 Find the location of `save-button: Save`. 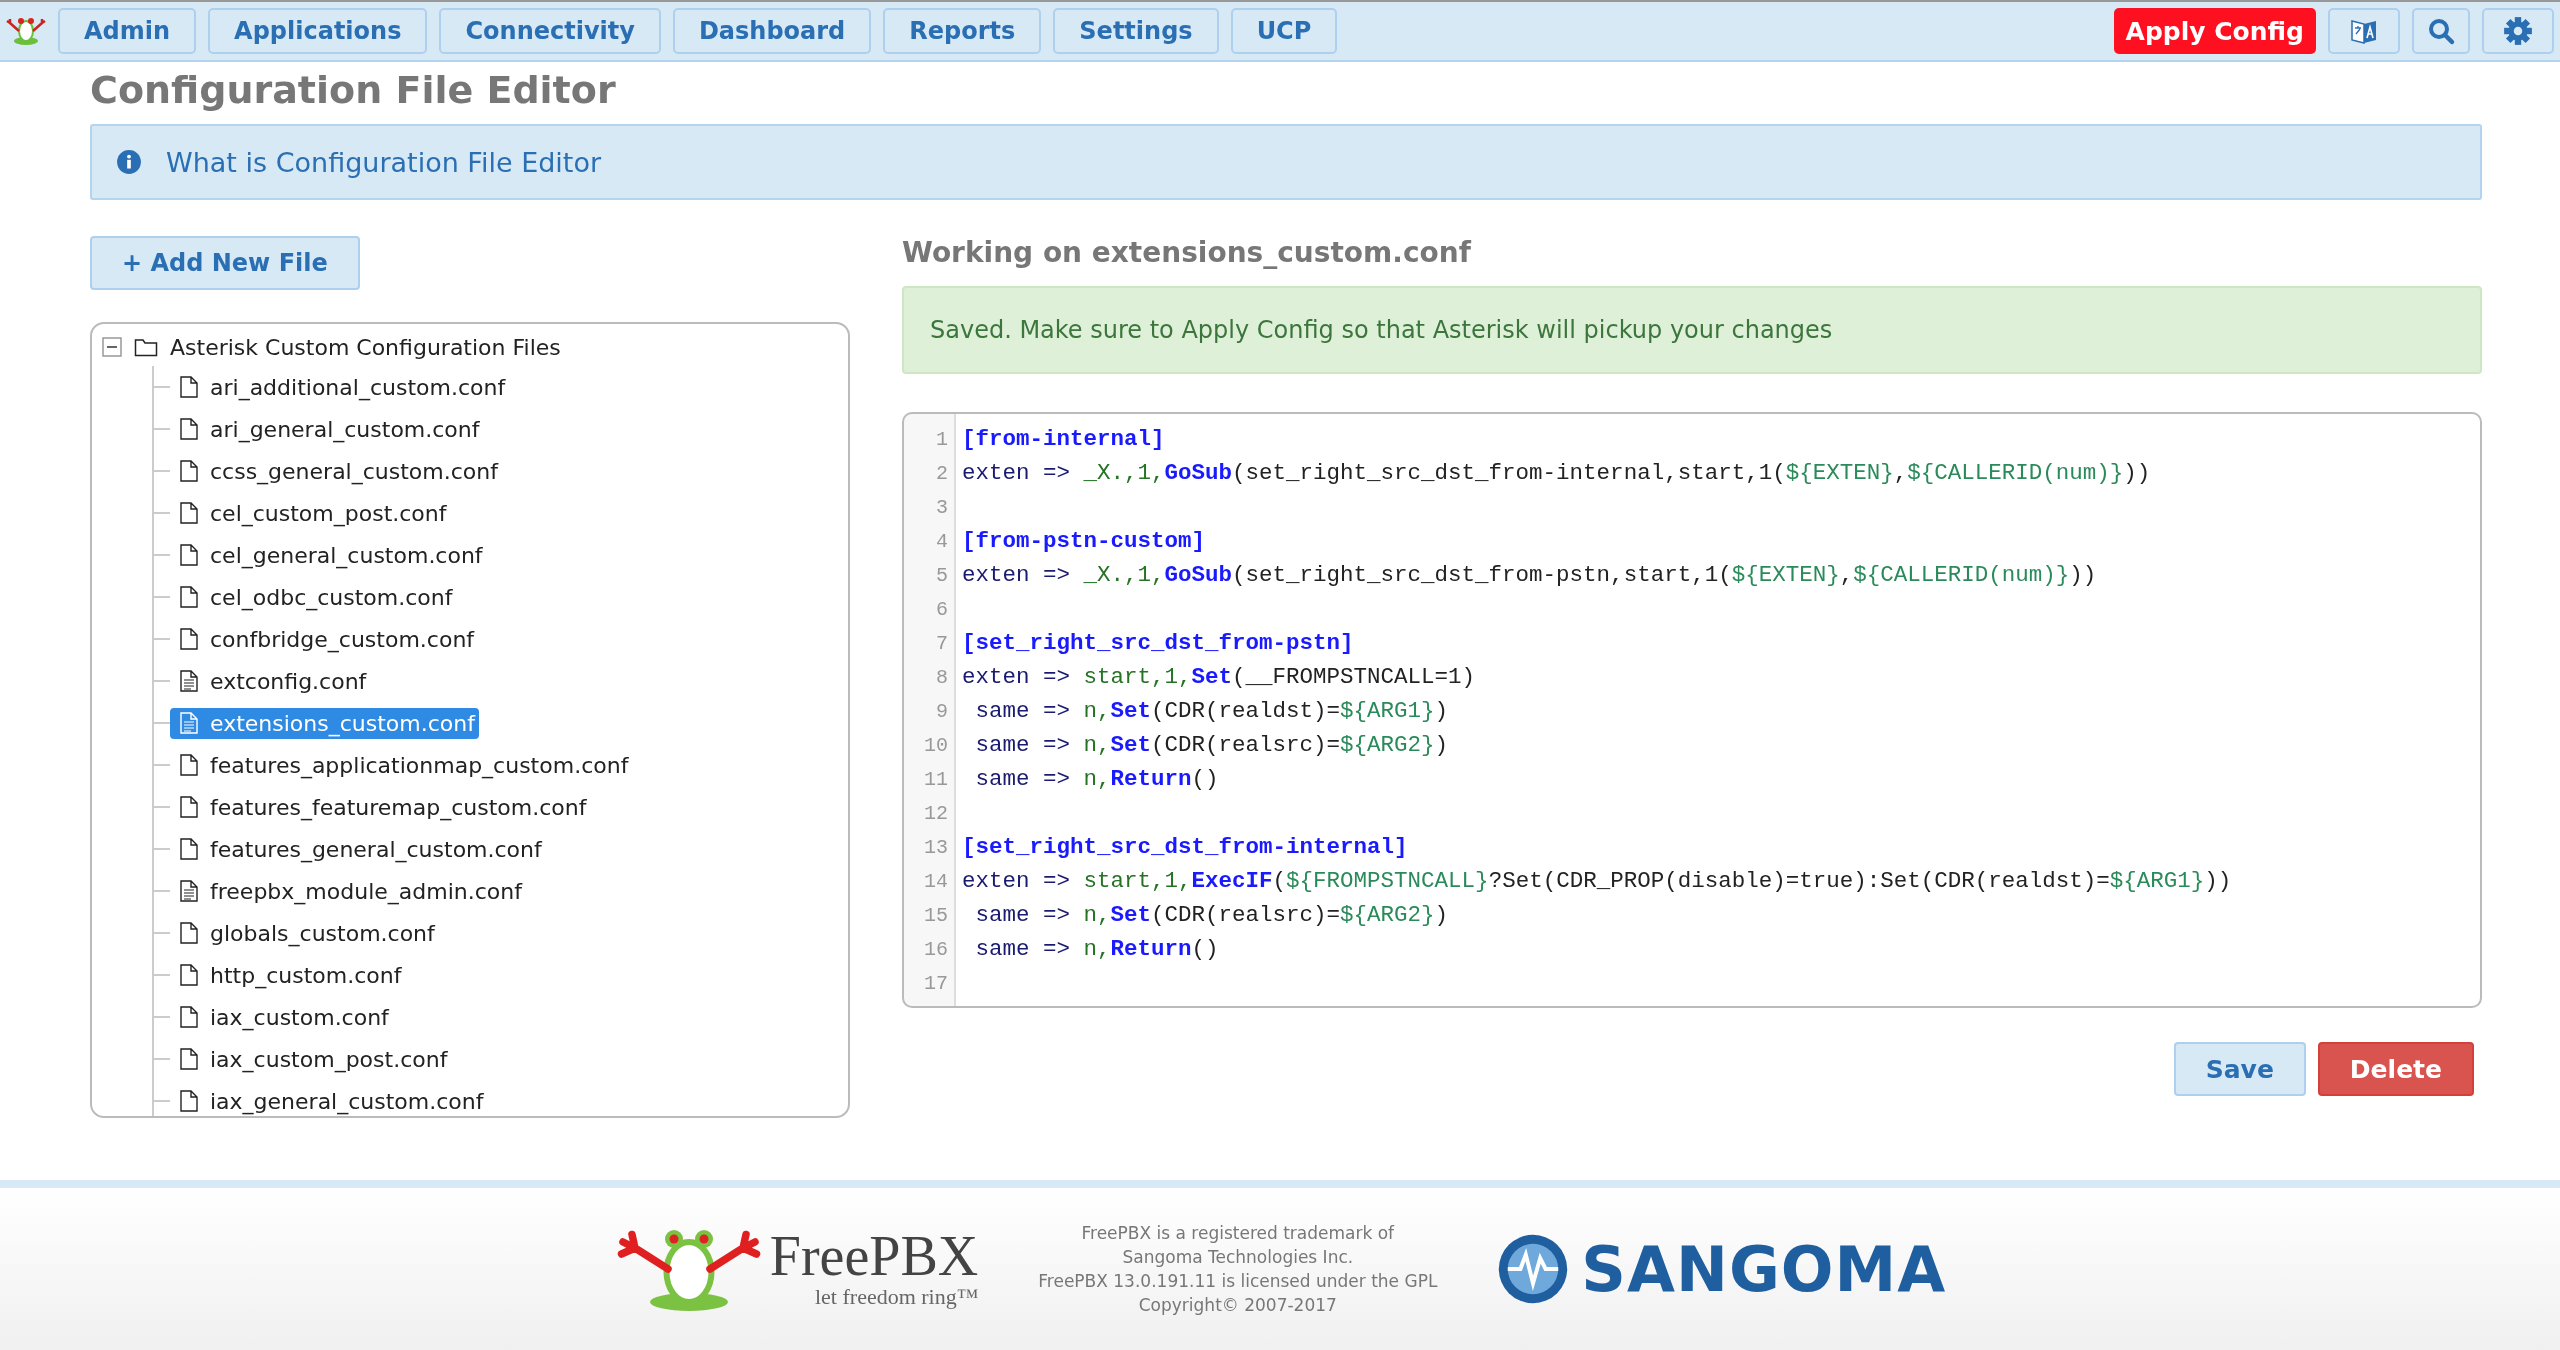

save-button: Save is located at coordinates (2239, 1069).